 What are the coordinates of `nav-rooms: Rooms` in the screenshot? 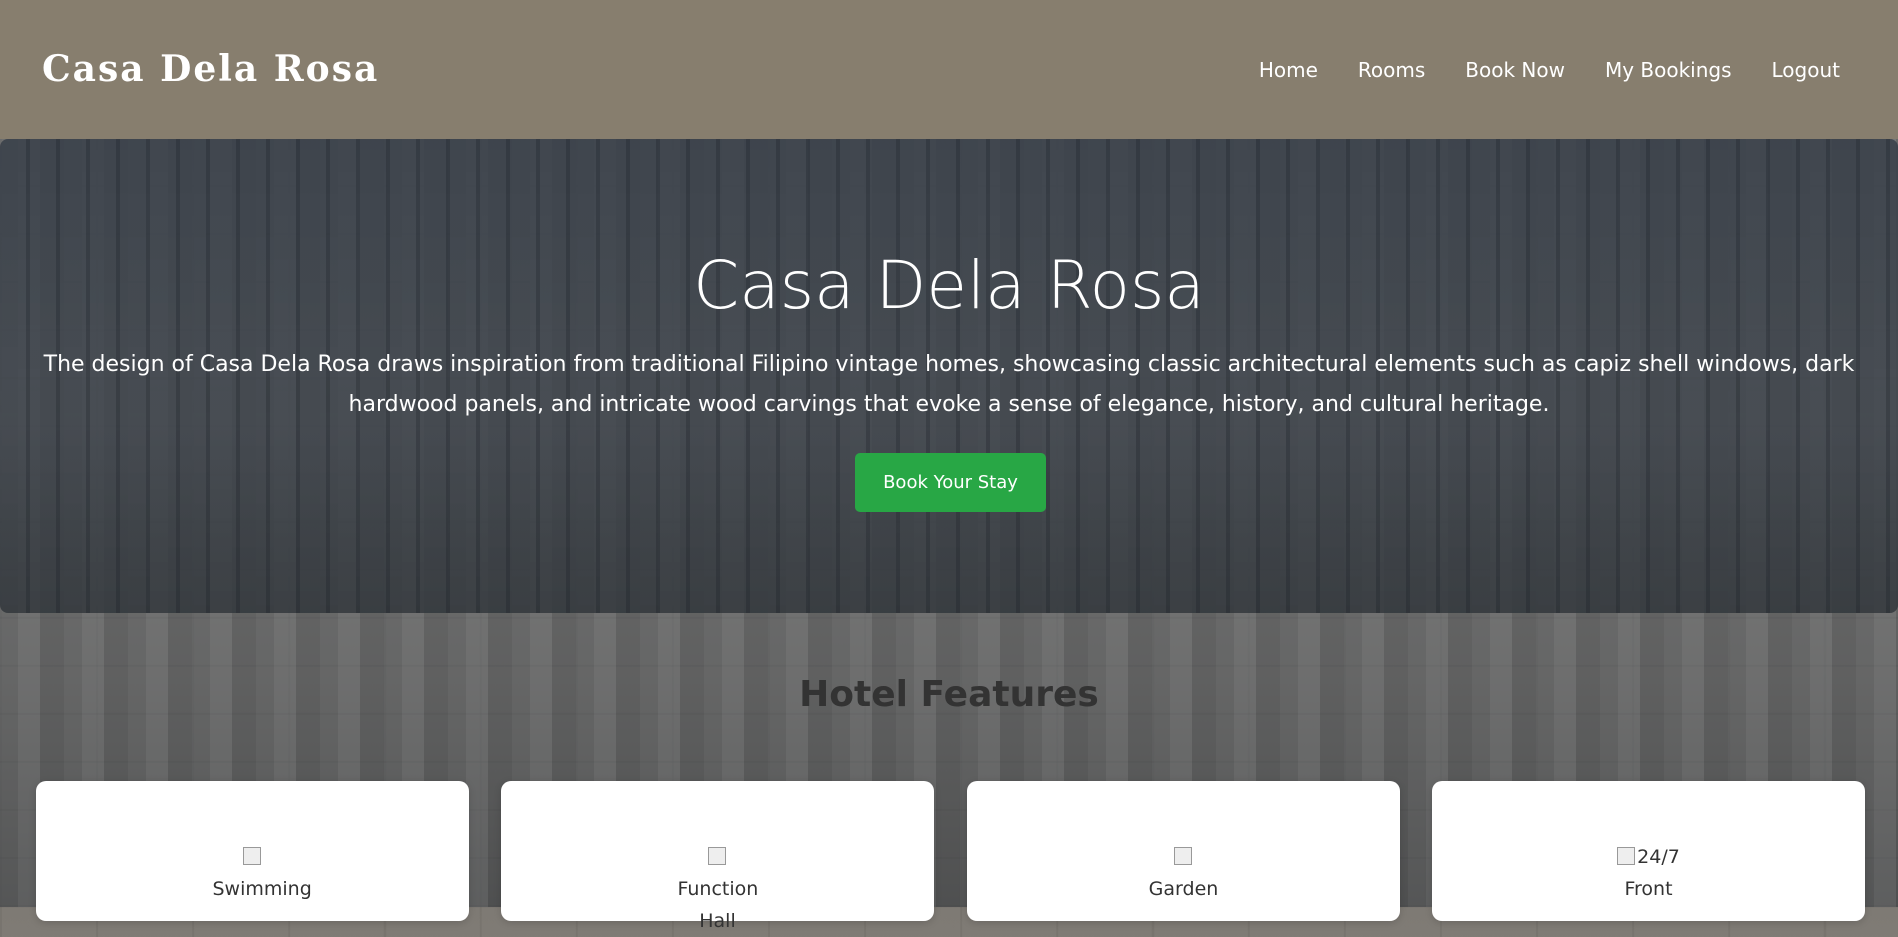 It's located at (1391, 70).